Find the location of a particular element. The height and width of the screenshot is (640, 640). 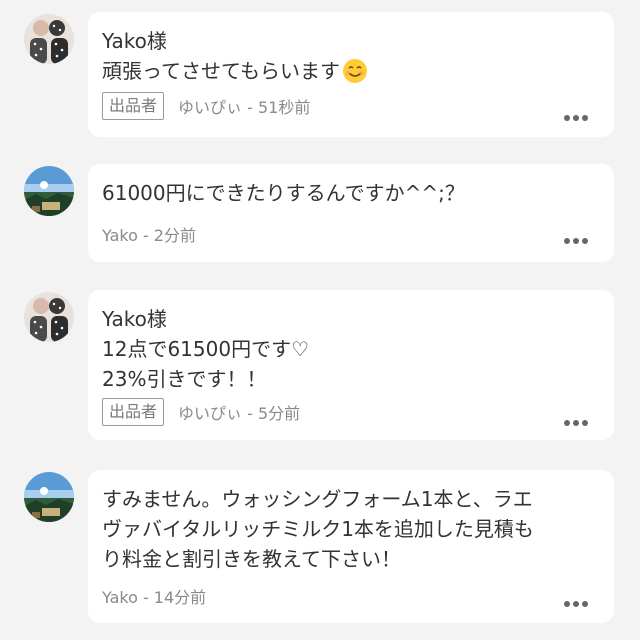

comment-author-time: Yako - 2分前 is located at coordinates (149, 235).